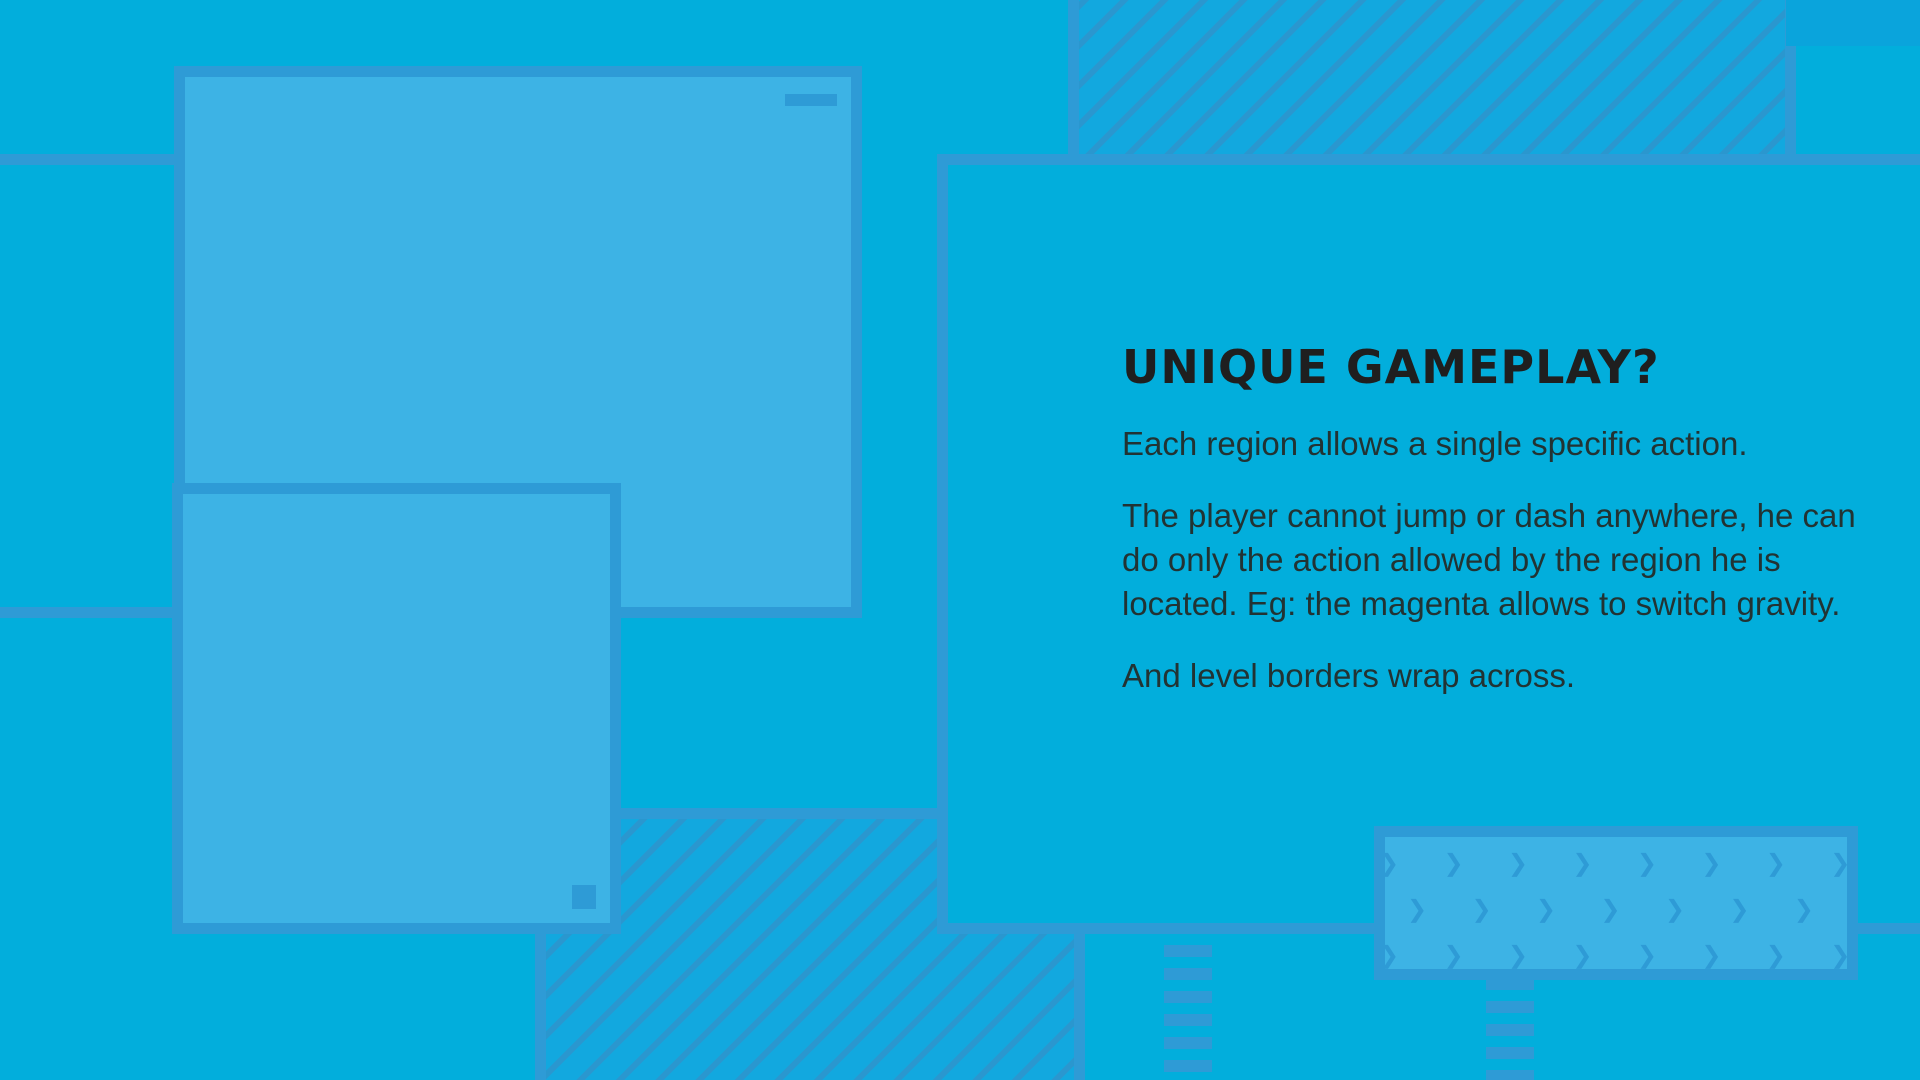  Describe the element at coordinates (1853, 23) in the screenshot. I see `corner-block-top-right` at that location.